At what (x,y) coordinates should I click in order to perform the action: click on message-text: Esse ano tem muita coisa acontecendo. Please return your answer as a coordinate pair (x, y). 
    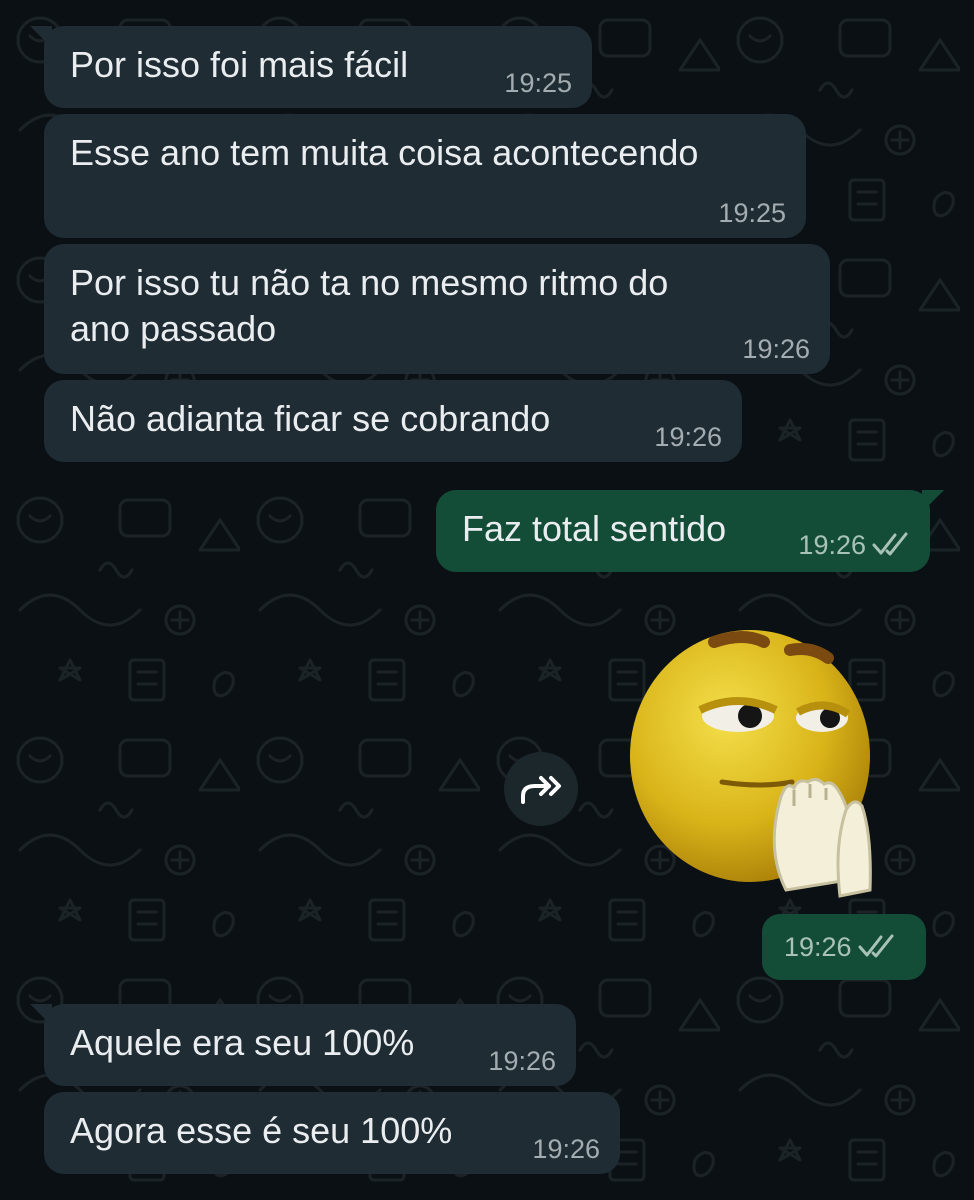
    Looking at the image, I should click on (384, 152).